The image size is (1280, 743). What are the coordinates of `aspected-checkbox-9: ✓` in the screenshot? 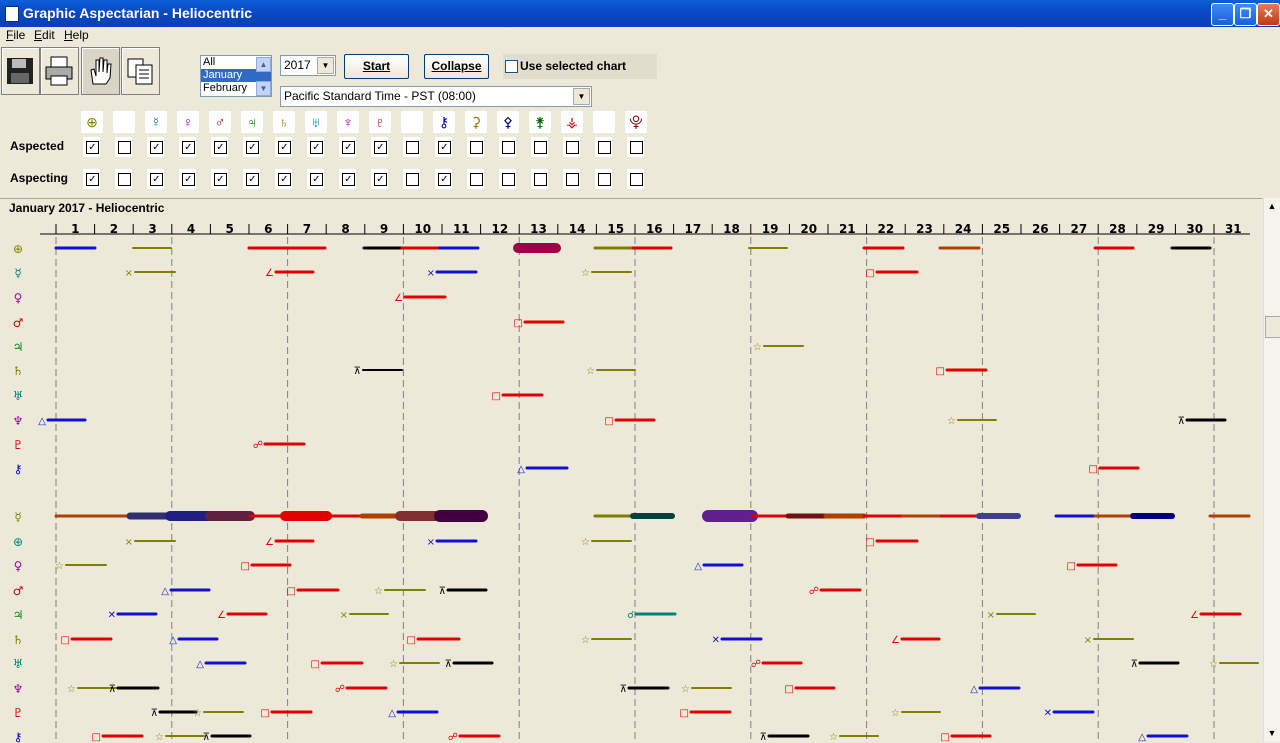 It's located at (379, 147).